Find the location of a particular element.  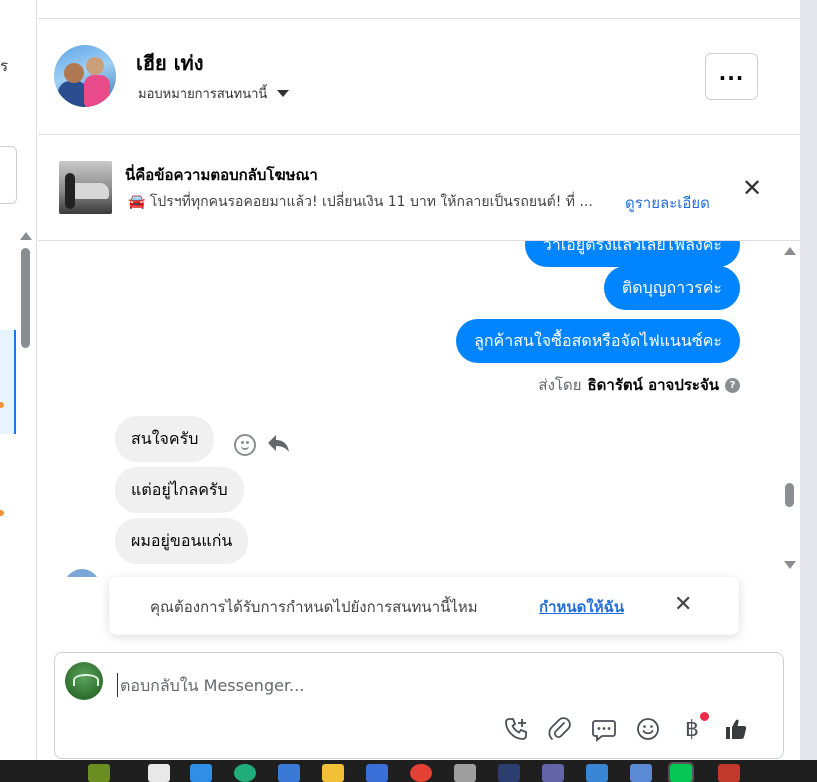

calculator-icon is located at coordinates (641, 773).